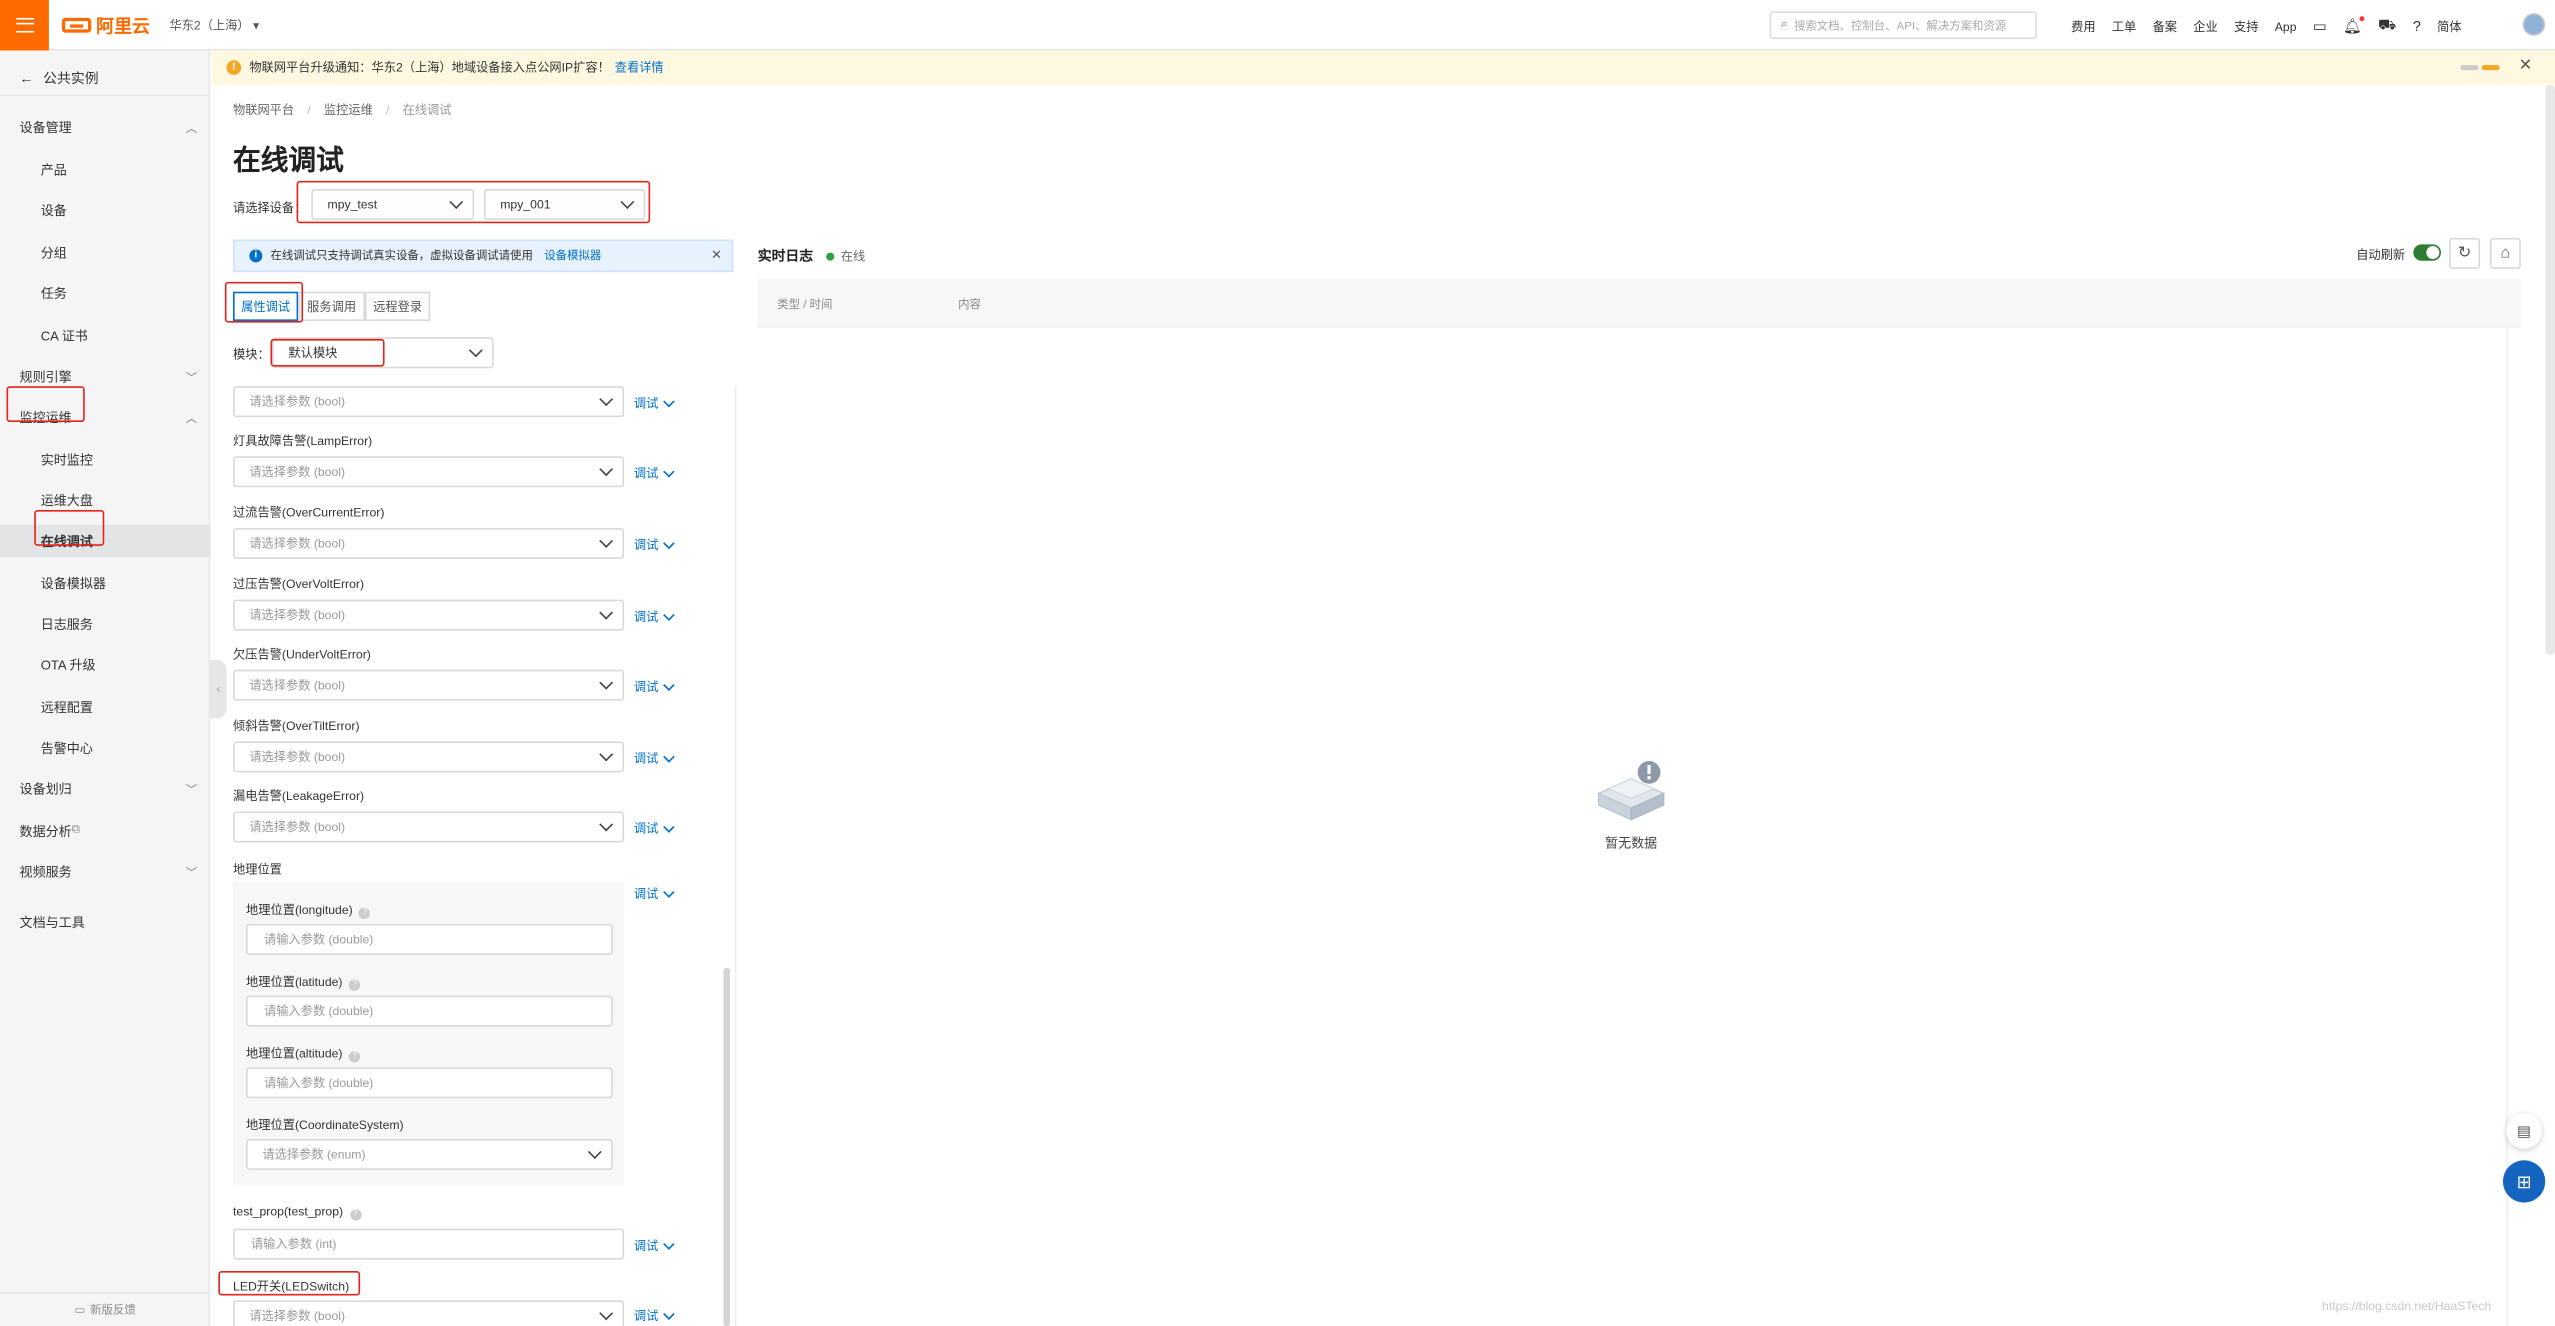 This screenshot has height=1326, width=2555. What do you see at coordinates (2524, 1181) in the screenshot?
I see `apps-icon: ⊞` at bounding box center [2524, 1181].